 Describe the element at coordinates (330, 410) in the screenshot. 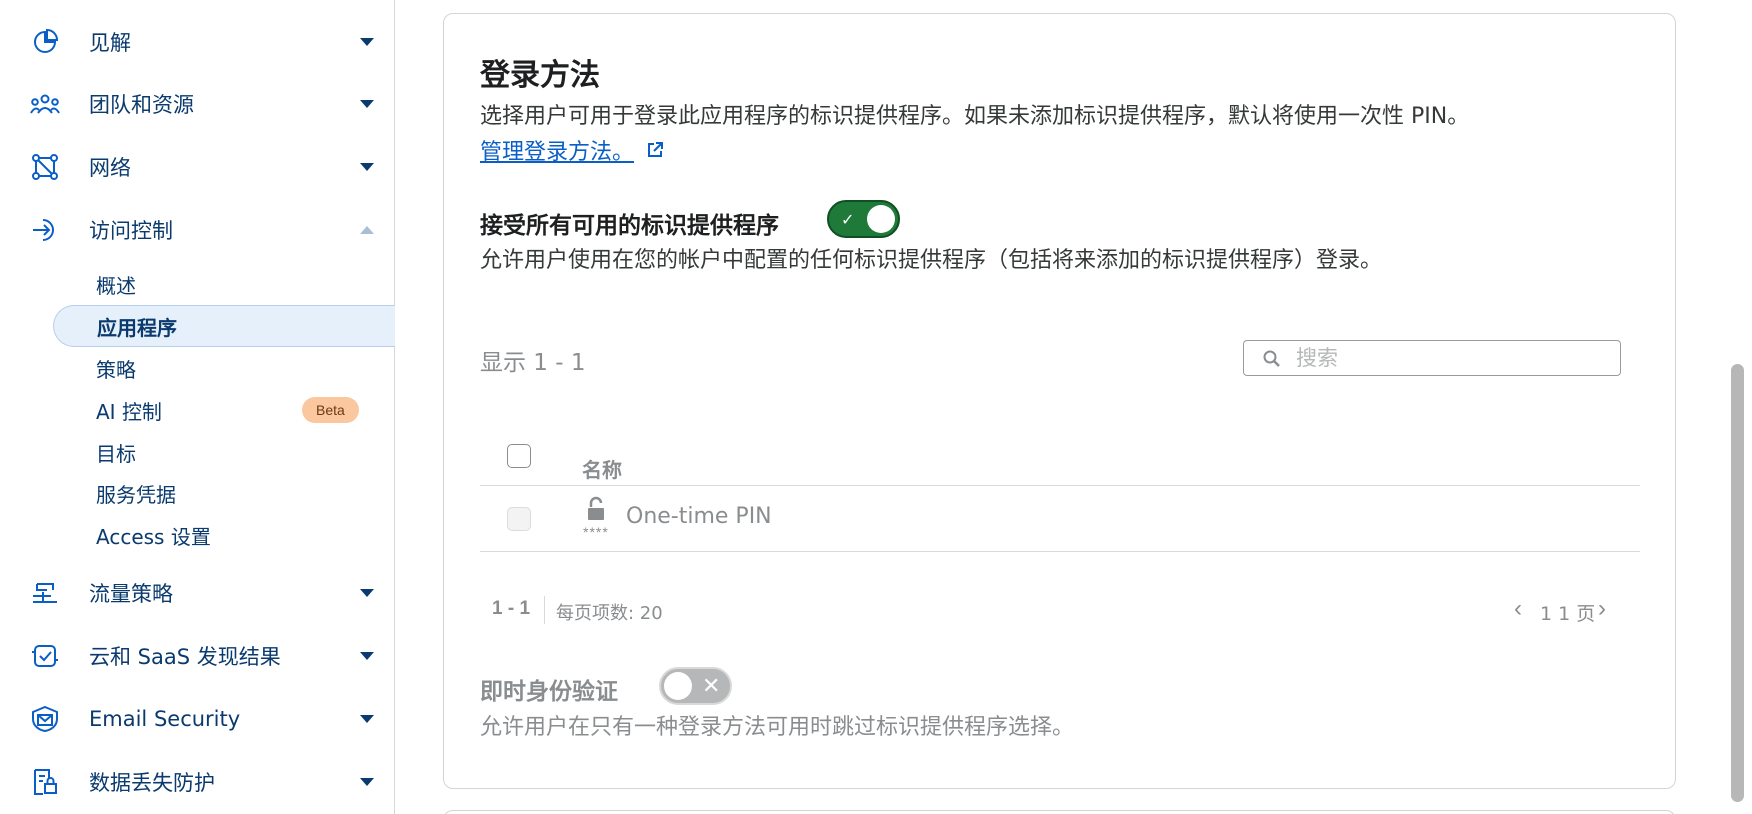

I see `beta-badge: Beta` at that location.